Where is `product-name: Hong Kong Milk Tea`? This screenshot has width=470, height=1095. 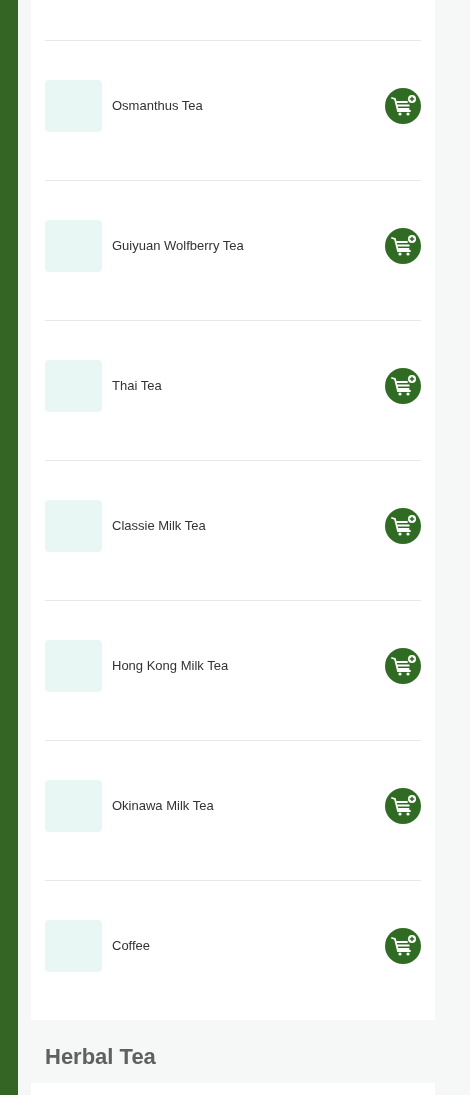
product-name: Hong Kong Milk Tea is located at coordinates (171, 666).